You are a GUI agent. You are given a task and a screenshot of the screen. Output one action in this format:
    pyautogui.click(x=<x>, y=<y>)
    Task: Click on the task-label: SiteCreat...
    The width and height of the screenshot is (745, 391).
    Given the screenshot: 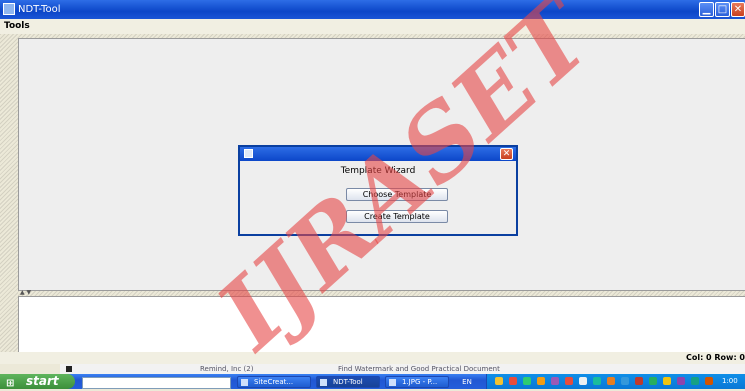 What is the action you would take?
    pyautogui.click(x=274, y=382)
    